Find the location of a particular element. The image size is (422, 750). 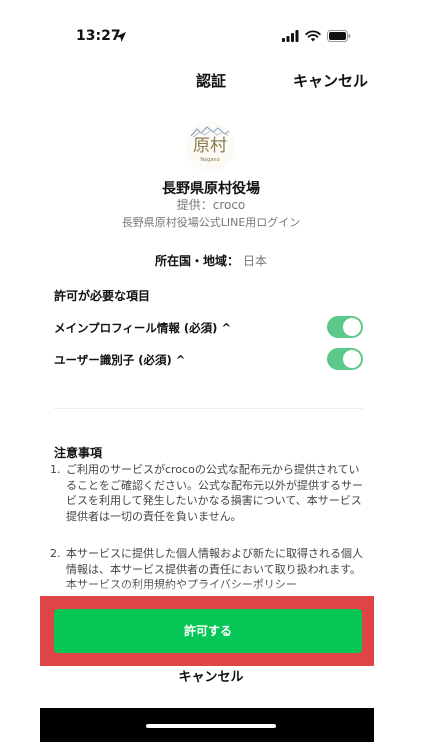

location-arrow-icon is located at coordinates (121, 37).